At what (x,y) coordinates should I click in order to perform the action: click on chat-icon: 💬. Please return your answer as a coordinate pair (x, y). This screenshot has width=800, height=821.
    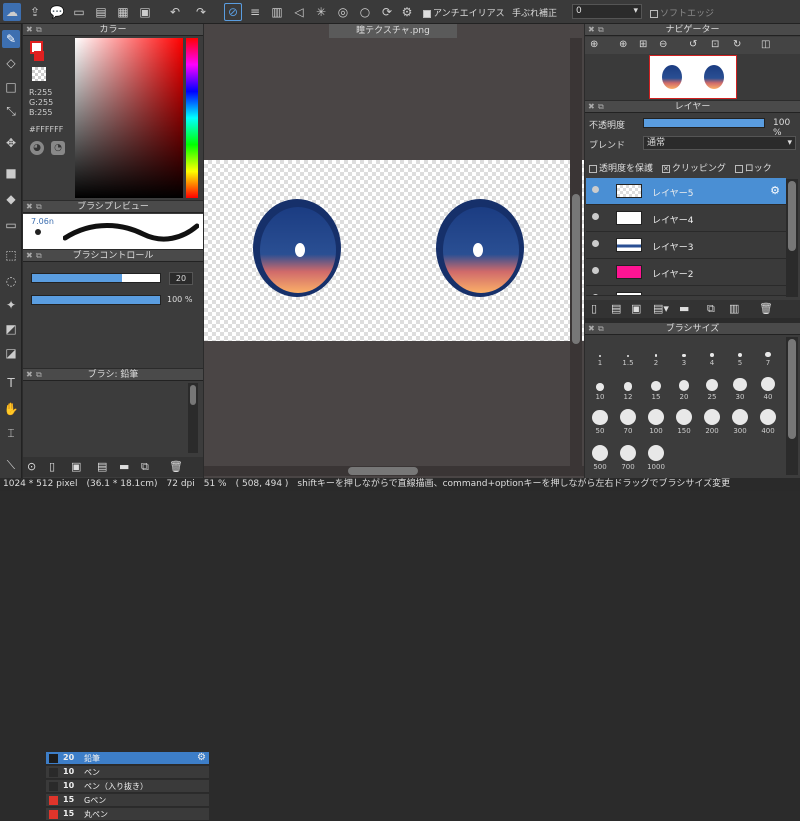
    Looking at the image, I should click on (57, 12).